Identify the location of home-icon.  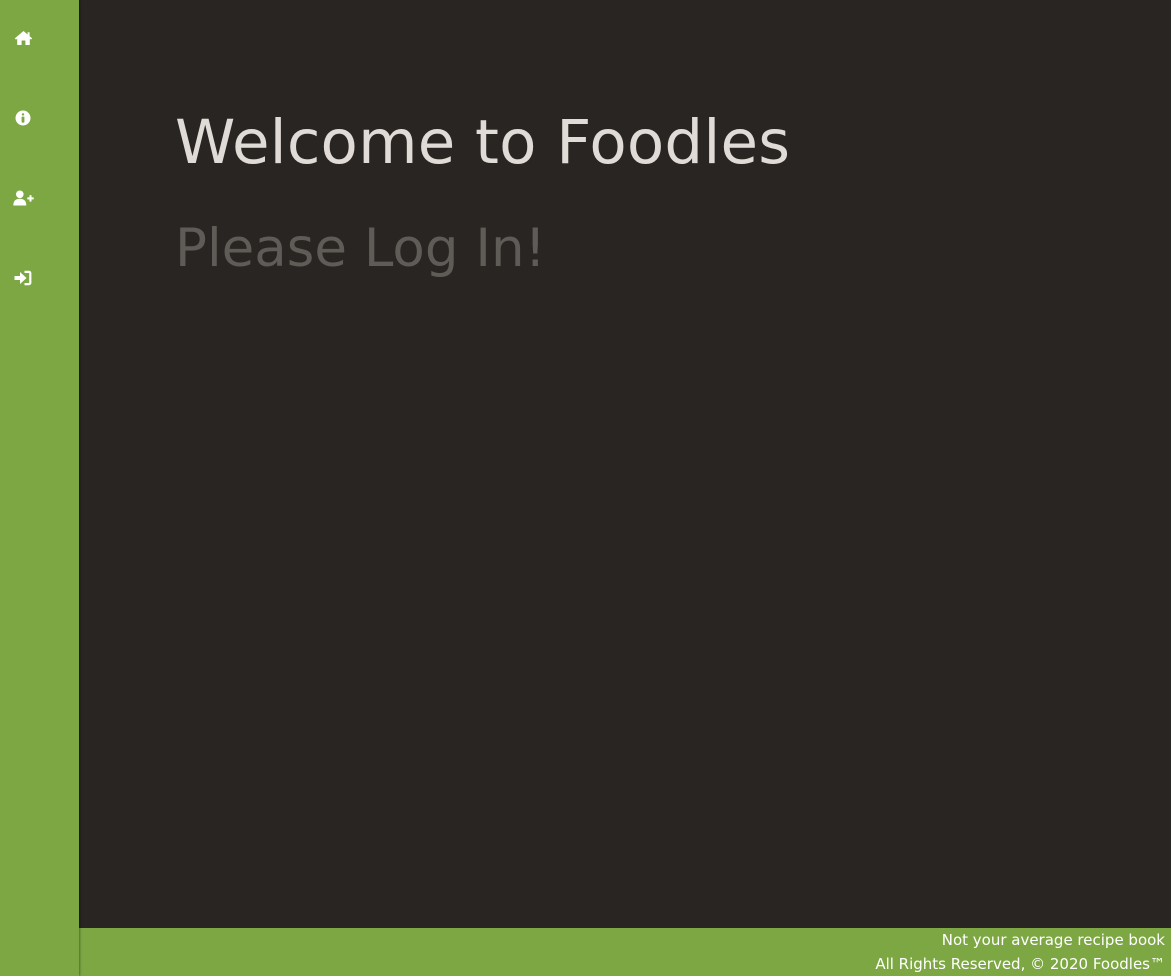
(23, 38).